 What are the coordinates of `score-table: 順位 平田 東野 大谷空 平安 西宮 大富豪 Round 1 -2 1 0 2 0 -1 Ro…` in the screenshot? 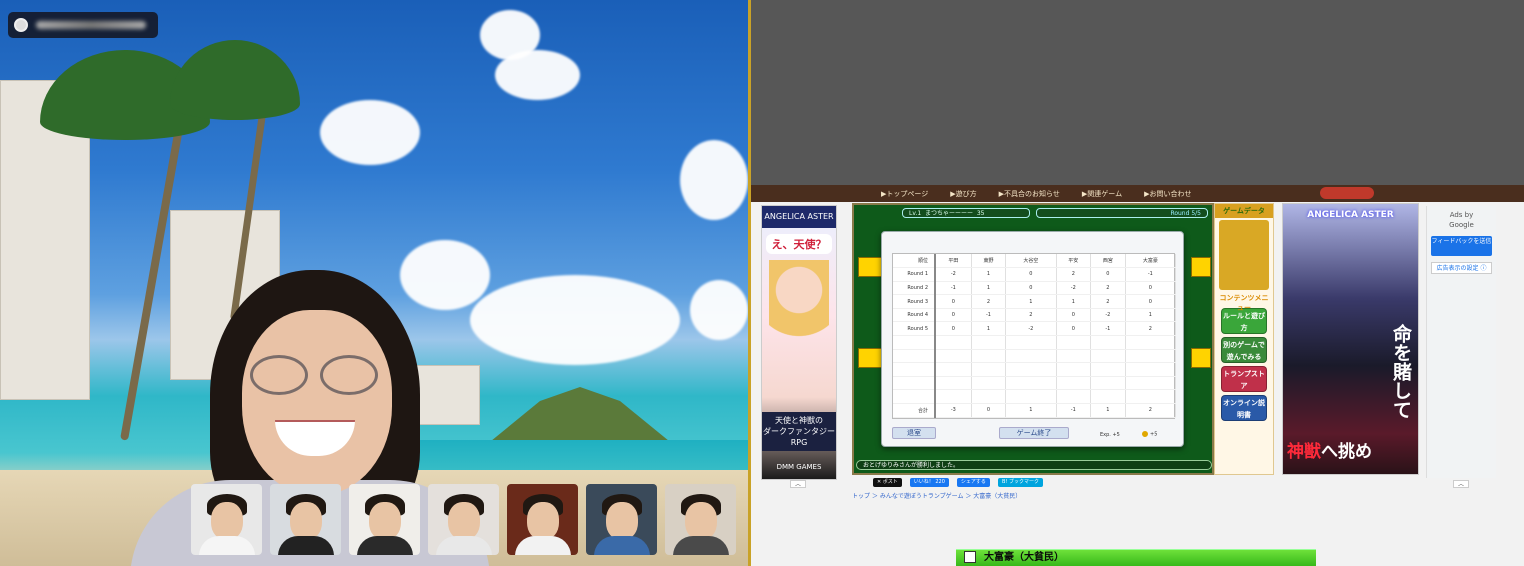 It's located at (1035, 336).